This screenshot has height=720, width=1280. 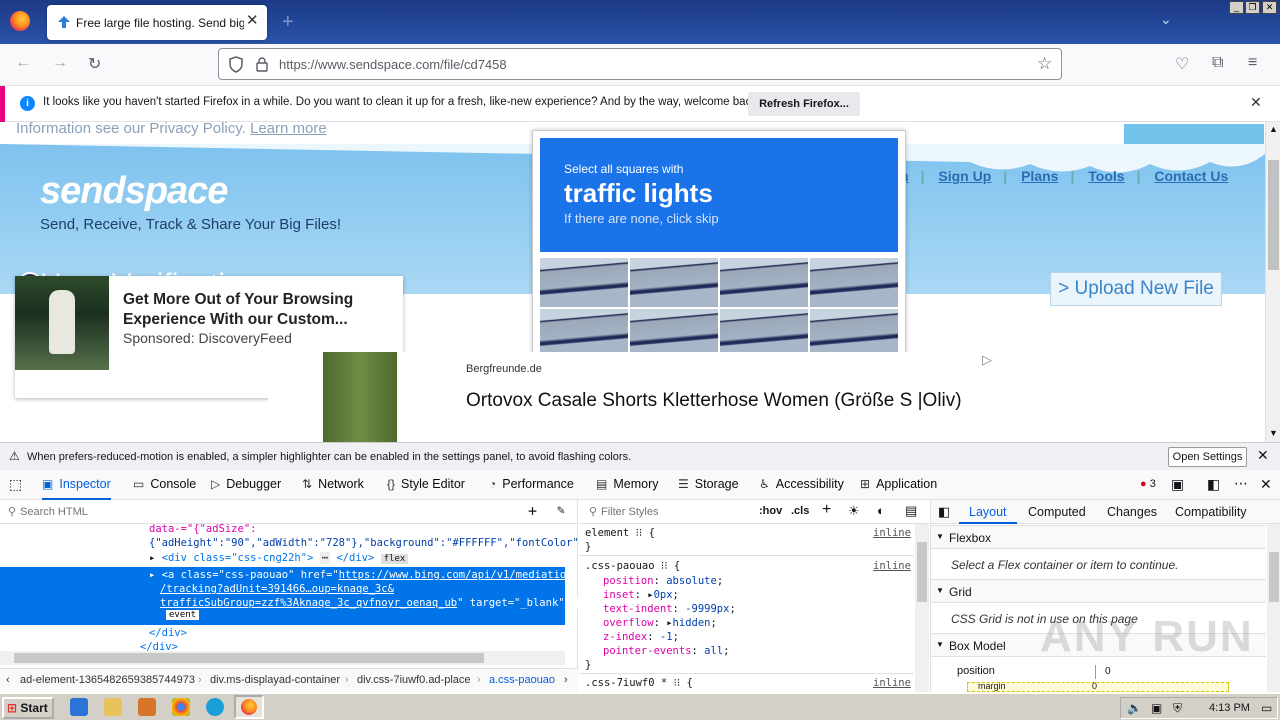 What do you see at coordinates (183, 615) in the screenshot?
I see `event-badge: event` at bounding box center [183, 615].